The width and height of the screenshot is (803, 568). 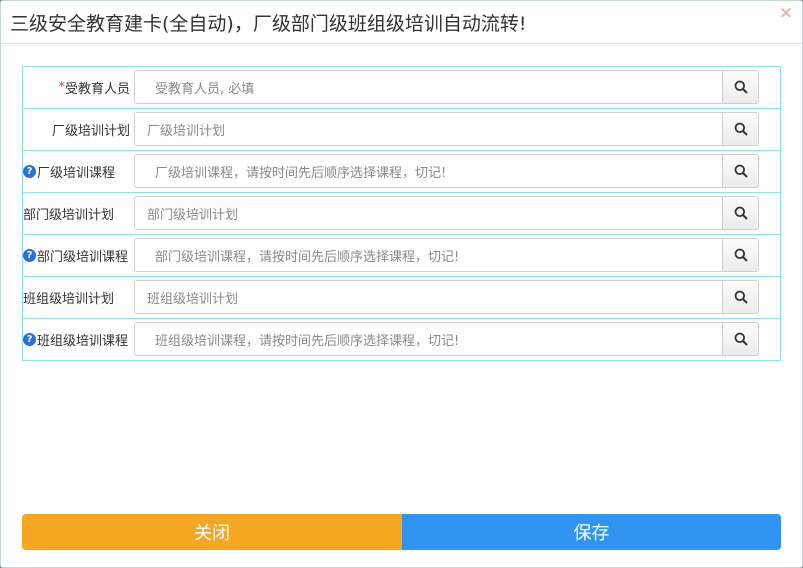 I want to click on input-group: 班组级培训计划, so click(x=446, y=297).